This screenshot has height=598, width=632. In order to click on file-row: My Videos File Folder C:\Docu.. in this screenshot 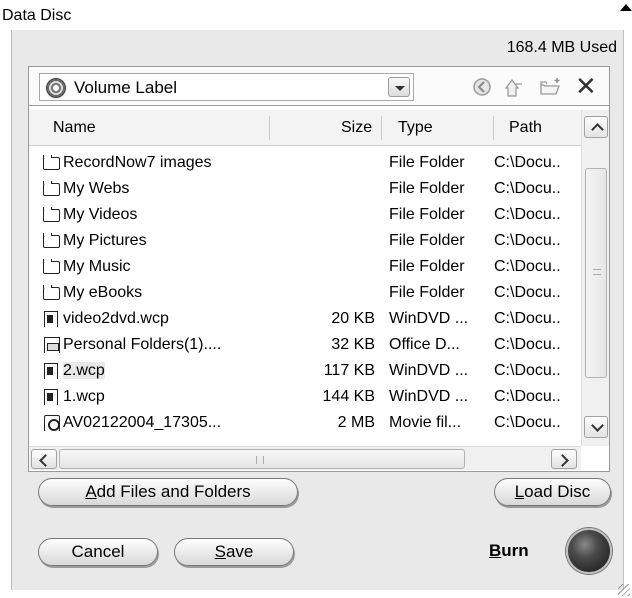, I will do `click(305, 215)`.